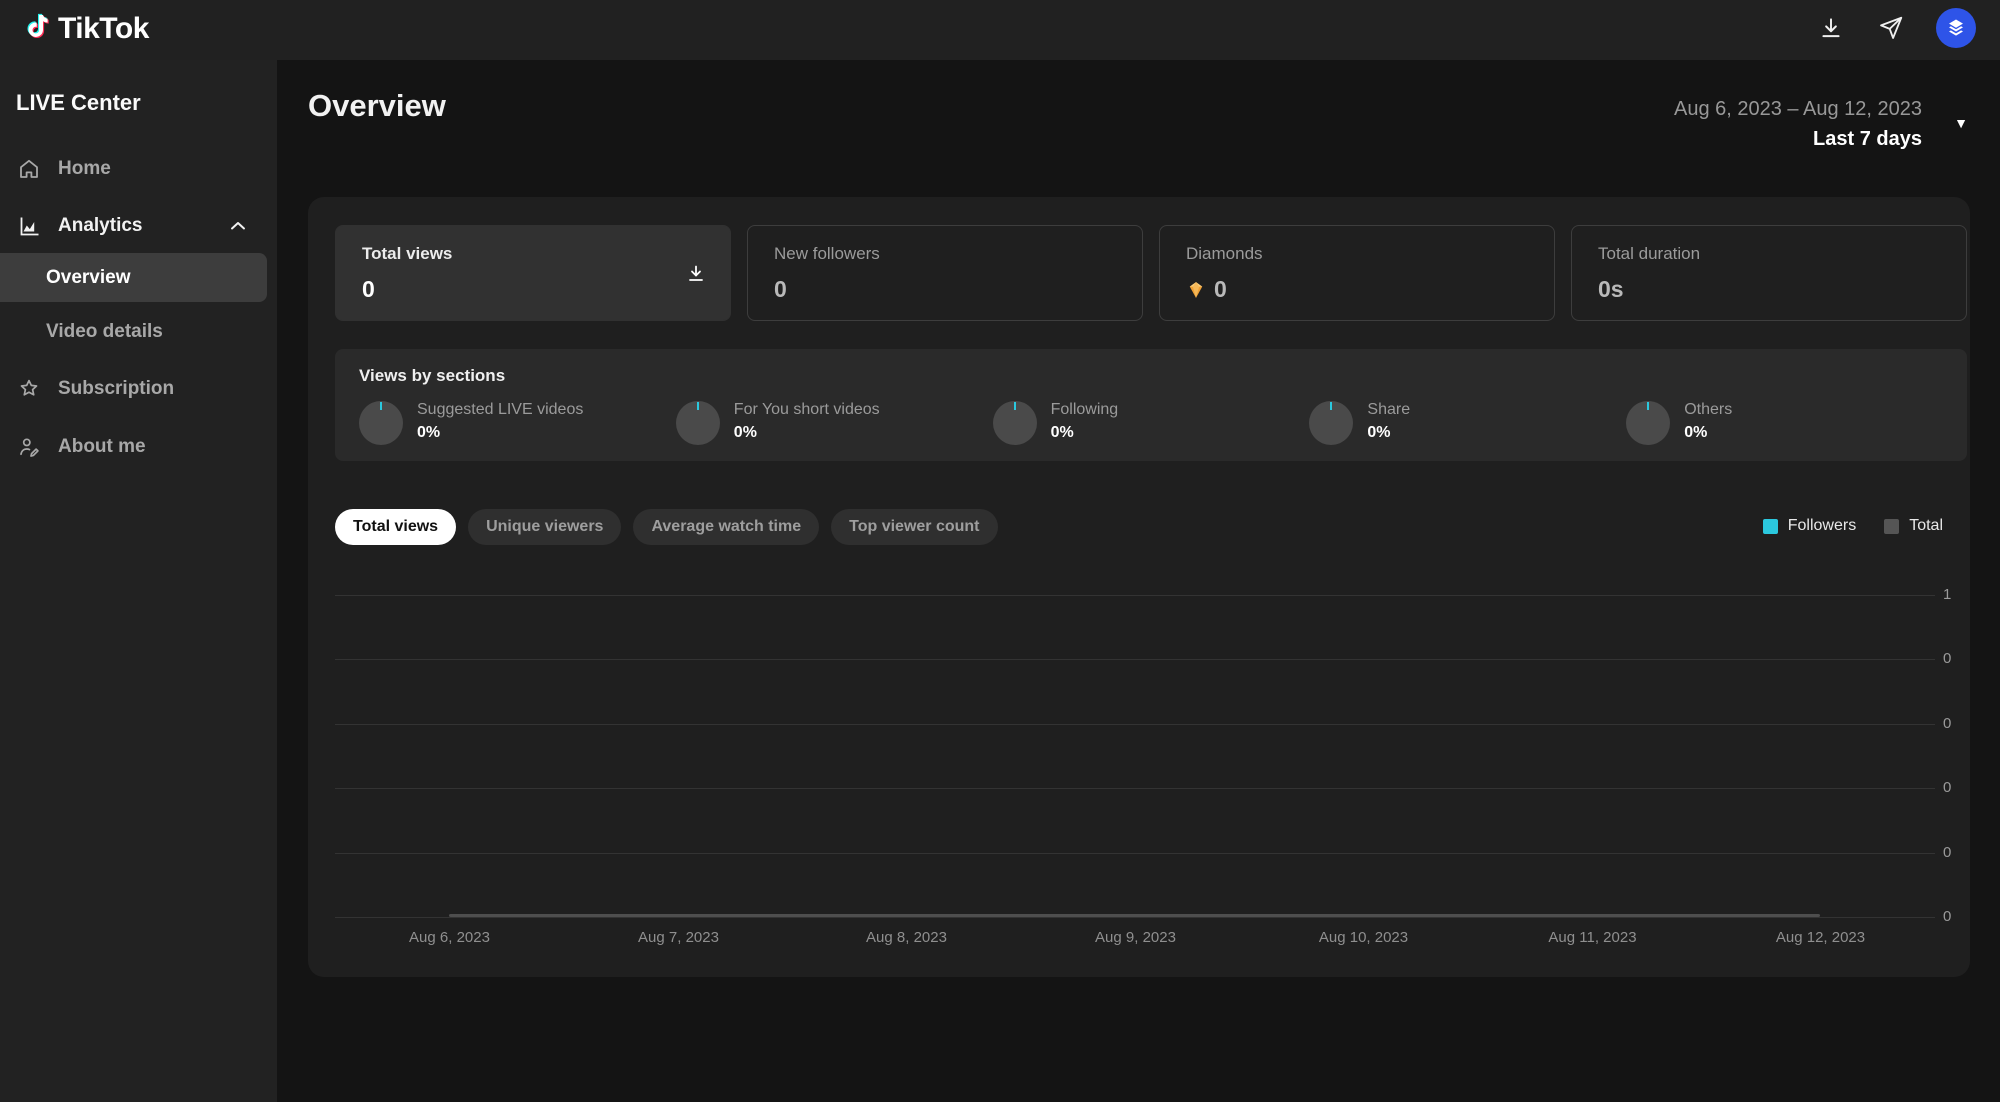  Describe the element at coordinates (1913, 526) in the screenshot. I see `legend-total: Total` at that location.